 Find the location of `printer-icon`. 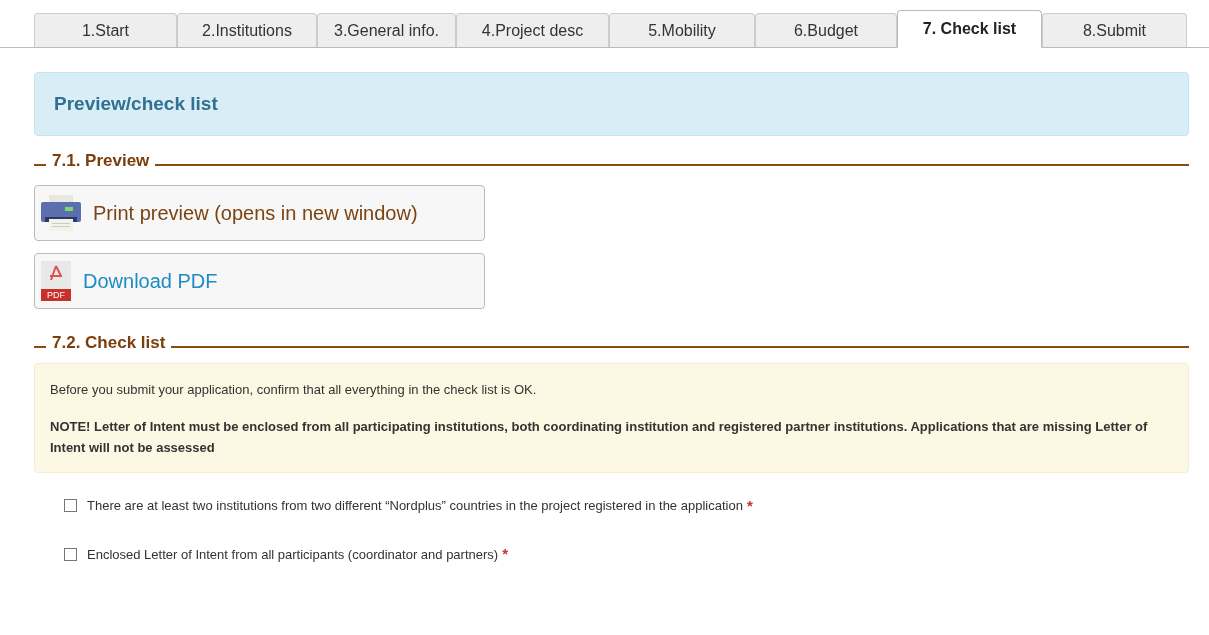

printer-icon is located at coordinates (61, 213).